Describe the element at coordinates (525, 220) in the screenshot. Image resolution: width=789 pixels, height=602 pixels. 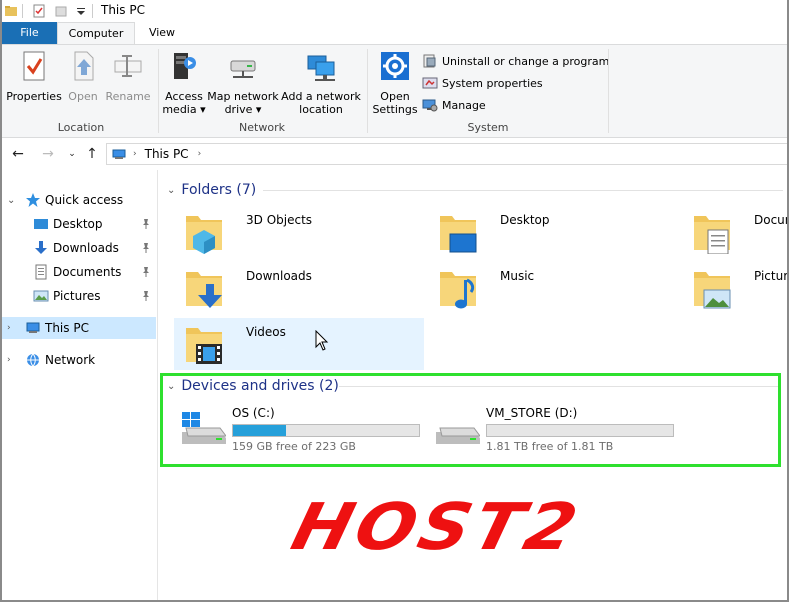
I see `folder-label: Desktop` at that location.